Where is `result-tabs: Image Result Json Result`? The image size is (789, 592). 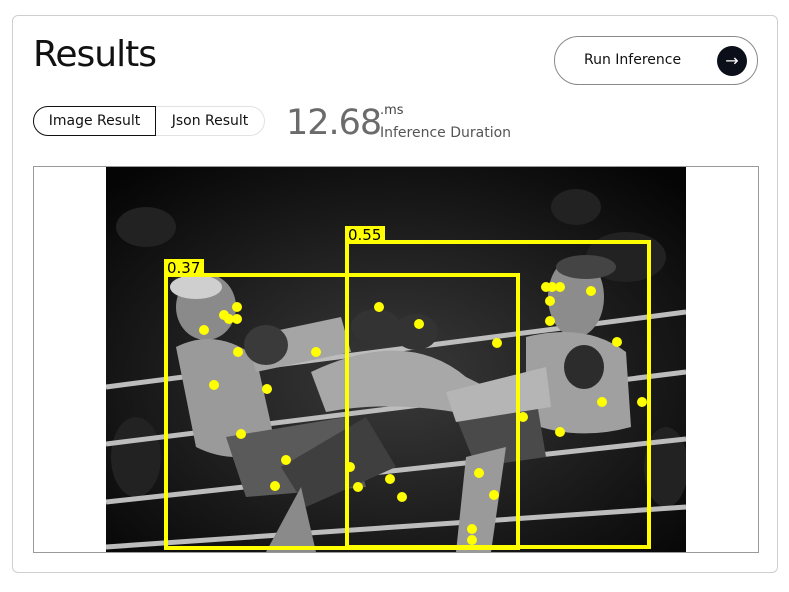
result-tabs: Image Result Json Result is located at coordinates (149, 121).